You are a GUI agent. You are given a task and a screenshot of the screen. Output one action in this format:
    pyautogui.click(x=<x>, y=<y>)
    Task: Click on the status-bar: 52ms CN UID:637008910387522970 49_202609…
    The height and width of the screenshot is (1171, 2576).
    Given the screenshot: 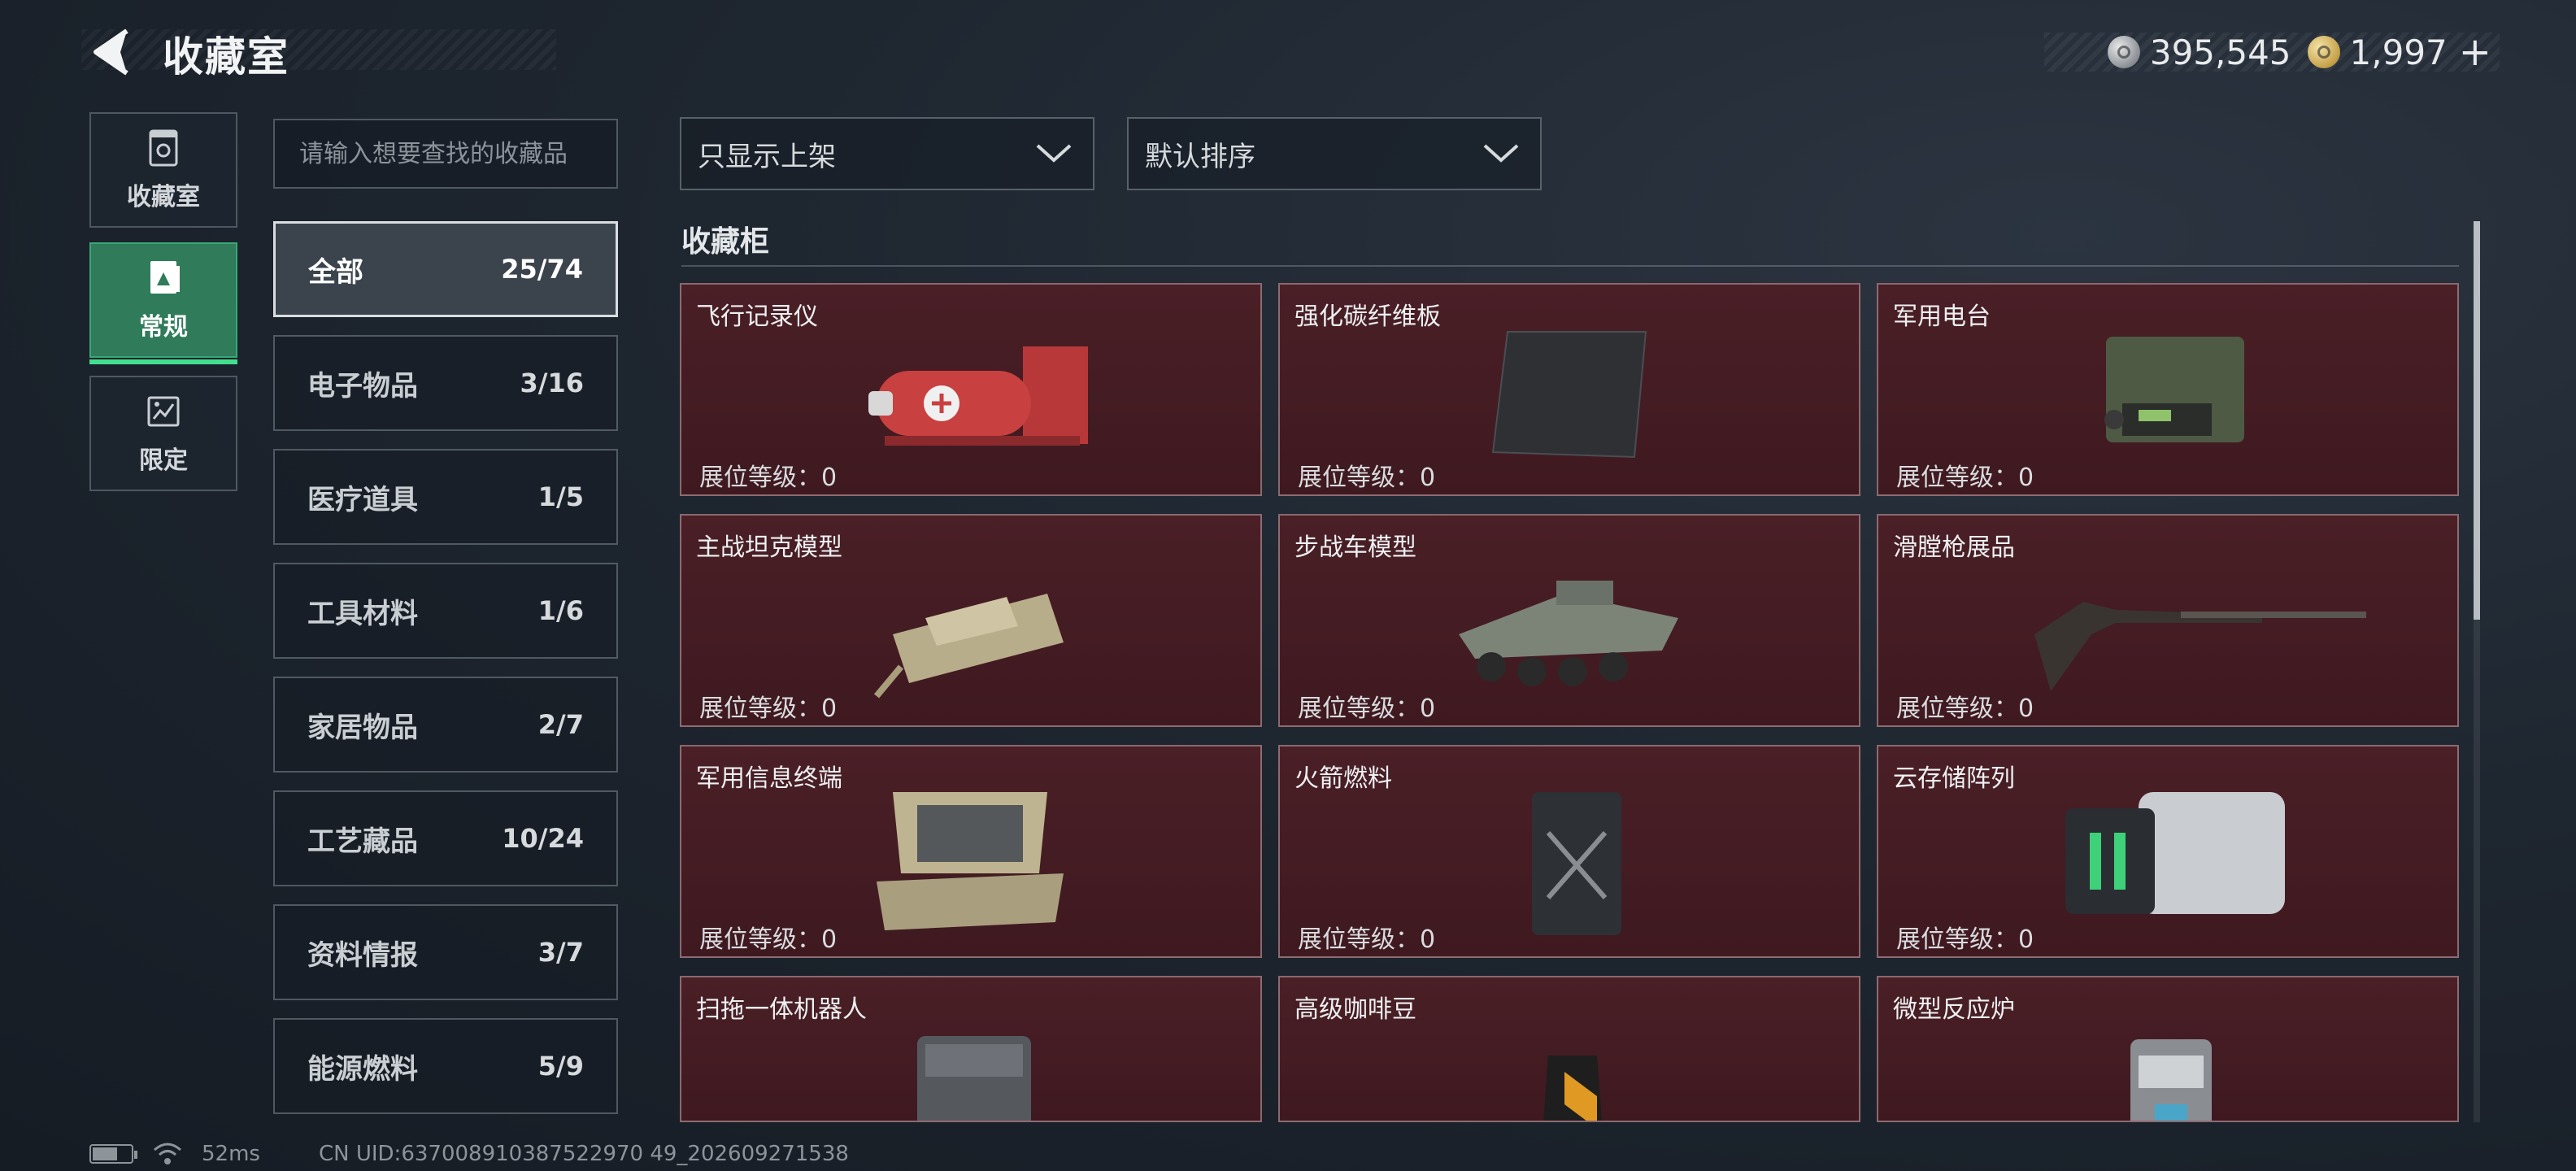 What is the action you would take?
    pyautogui.click(x=469, y=1154)
    